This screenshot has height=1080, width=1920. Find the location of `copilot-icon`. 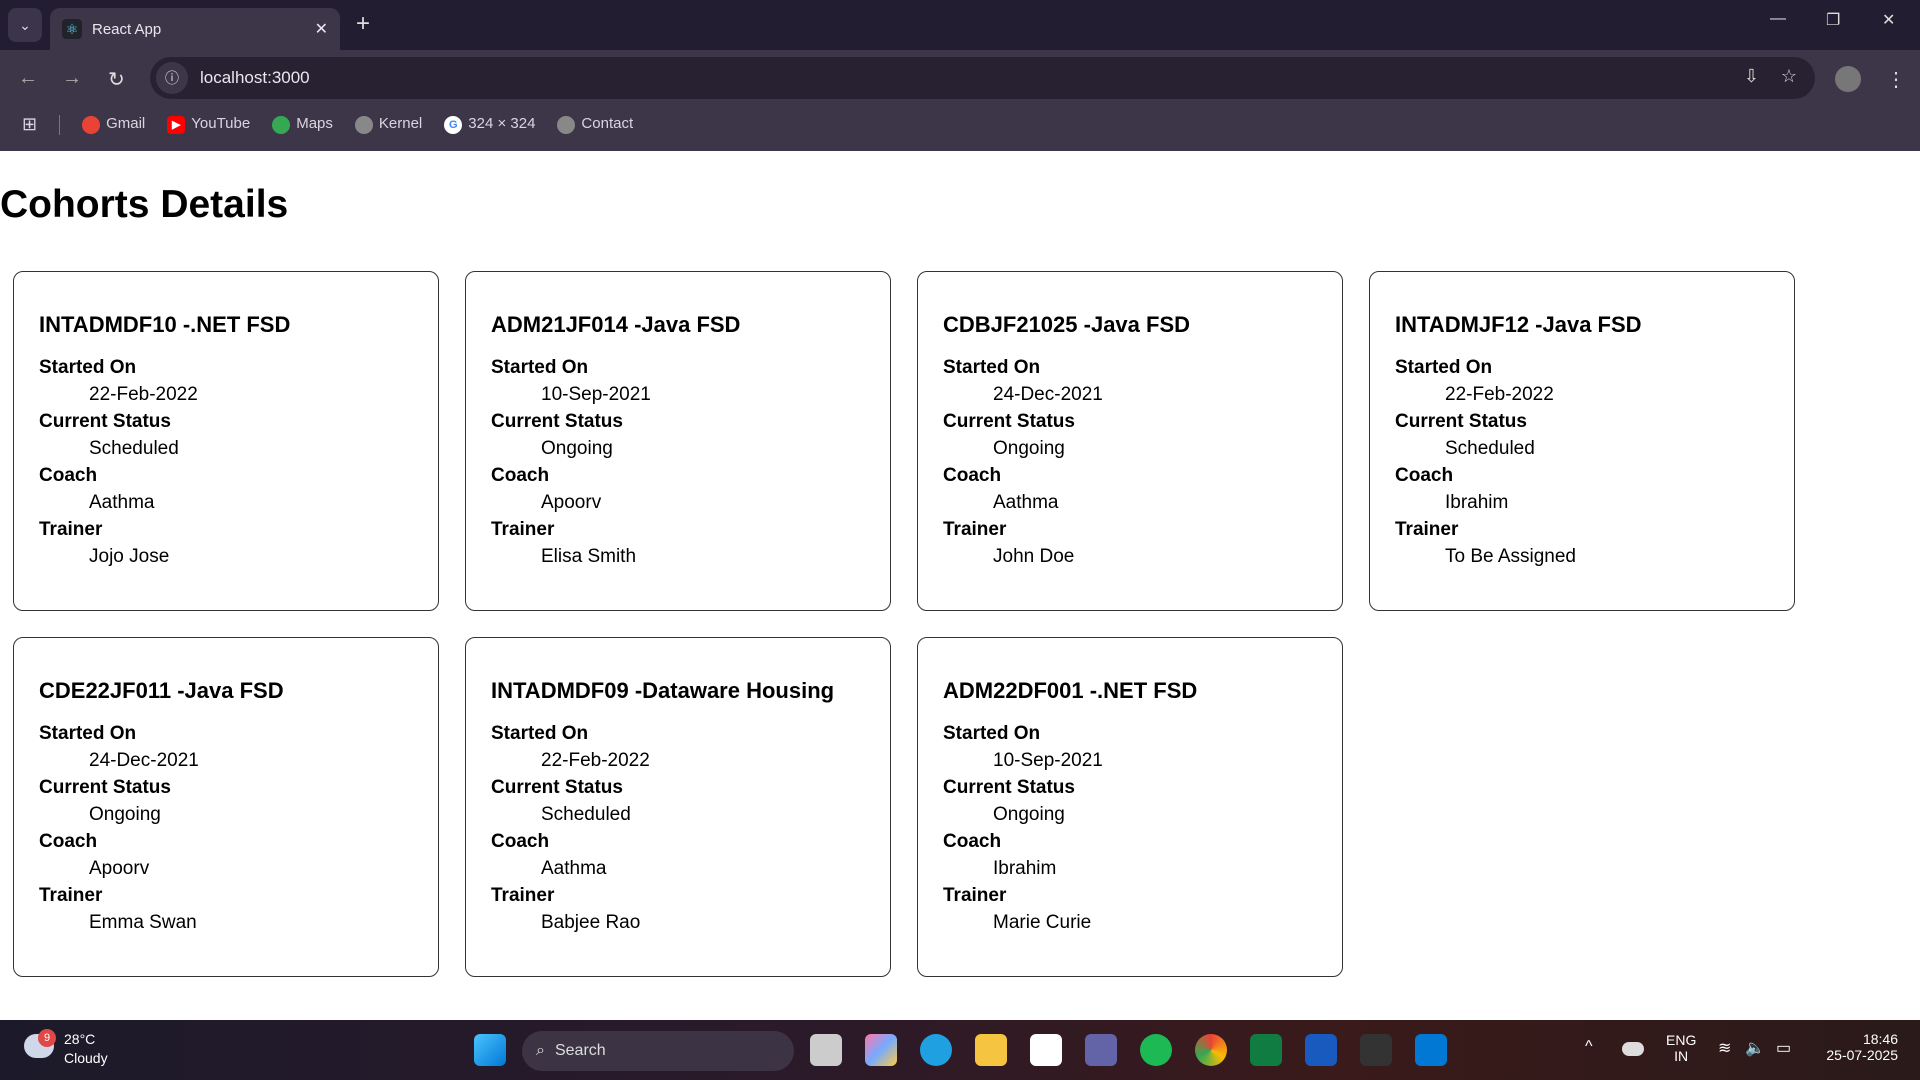

copilot-icon is located at coordinates (881, 1050).